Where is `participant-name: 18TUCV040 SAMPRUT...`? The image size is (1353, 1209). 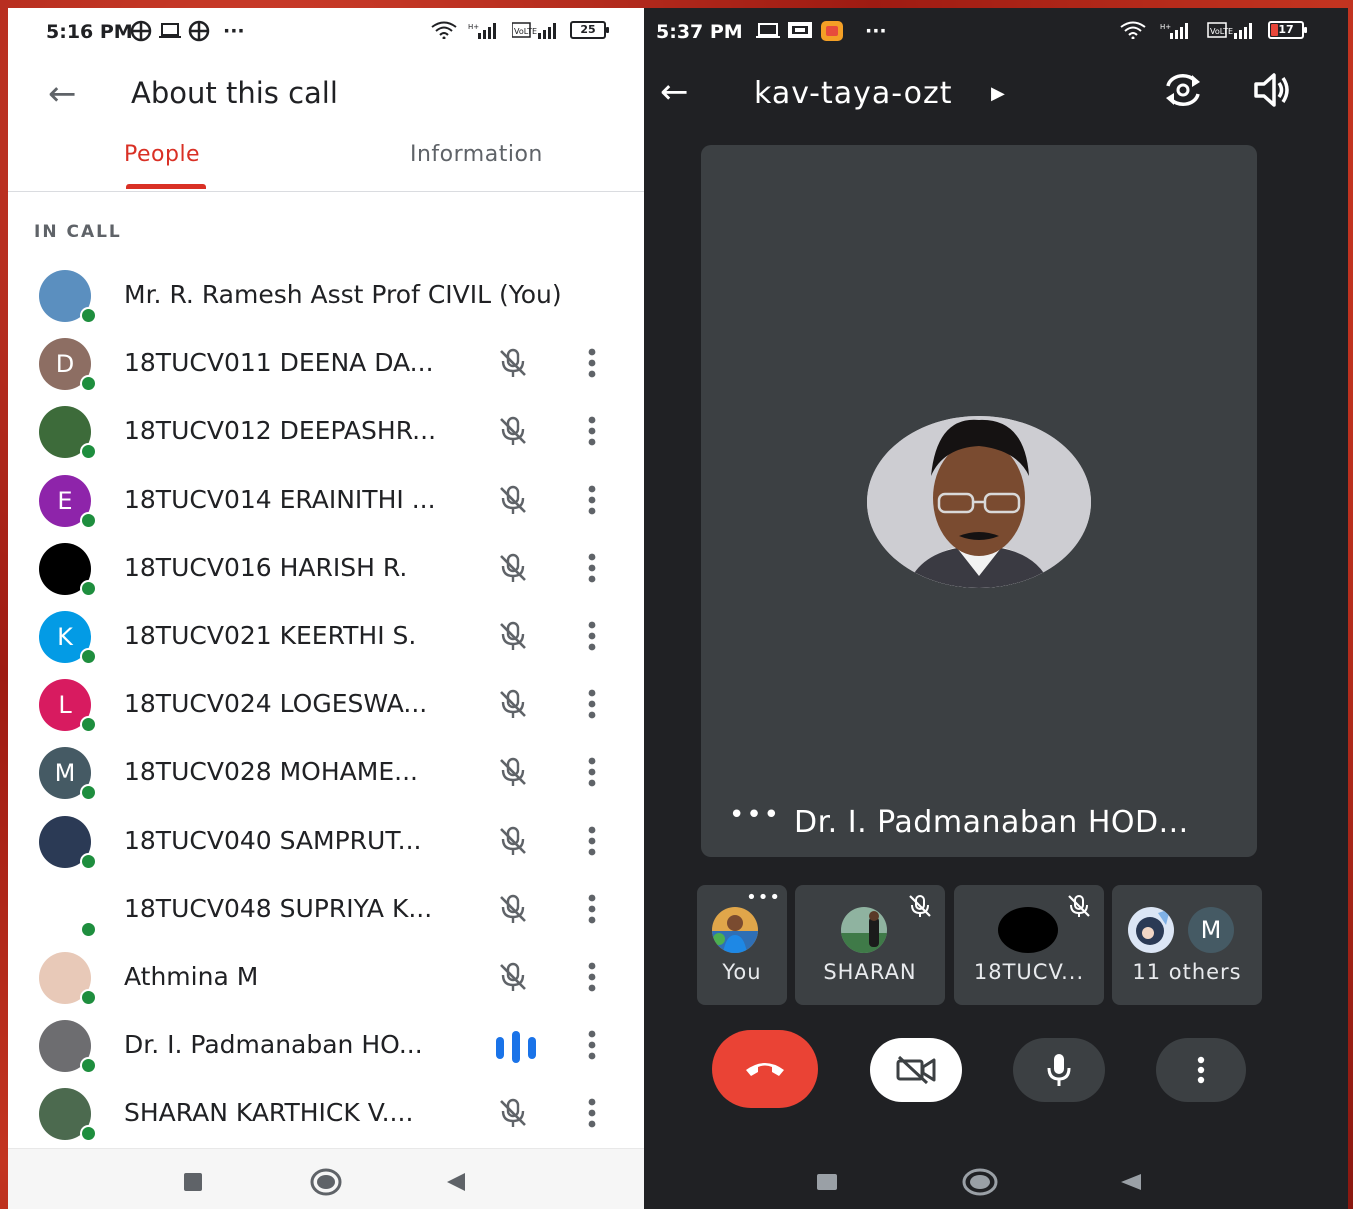
participant-name: 18TUCV040 SAMPRUT... is located at coordinates (273, 840).